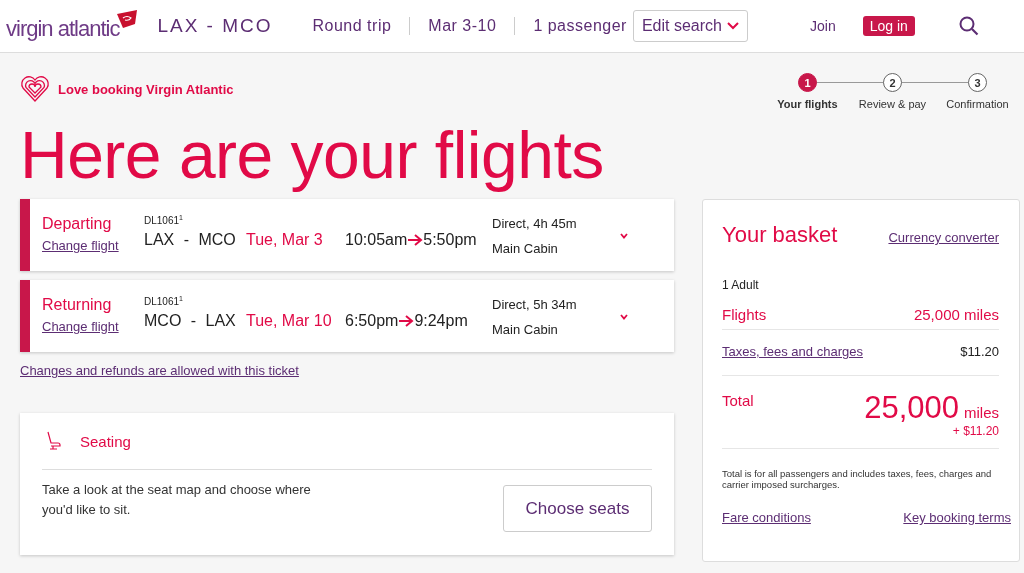 Image resolution: width=1024 pixels, height=573 pixels. Describe the element at coordinates (312, 155) in the screenshot. I see `page-title: Here are your flights` at that location.